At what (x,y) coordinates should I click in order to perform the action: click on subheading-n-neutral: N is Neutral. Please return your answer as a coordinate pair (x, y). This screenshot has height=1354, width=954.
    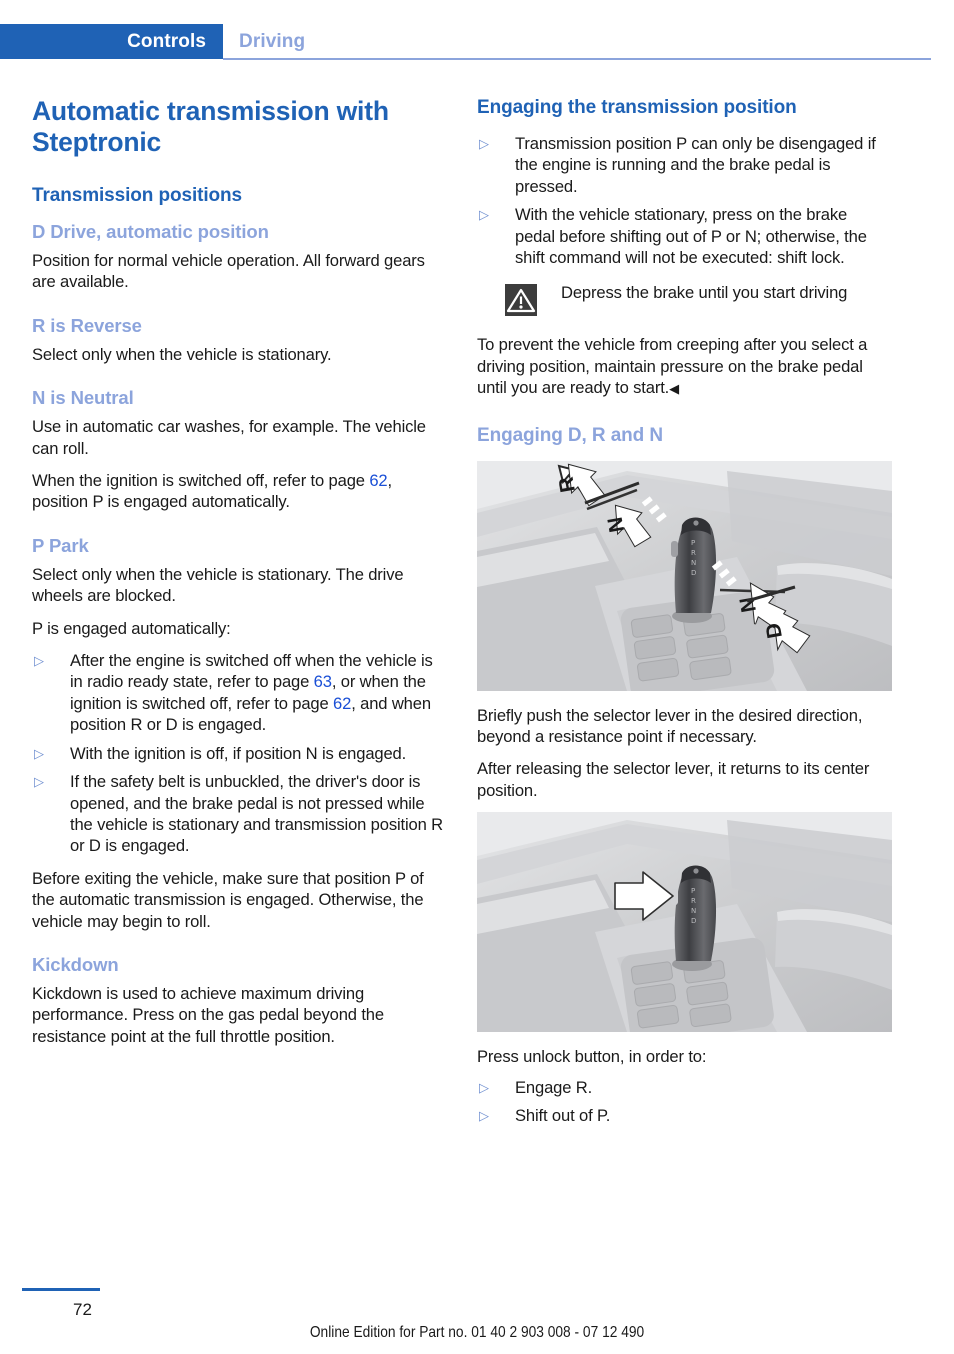
    Looking at the image, I should click on (83, 398).